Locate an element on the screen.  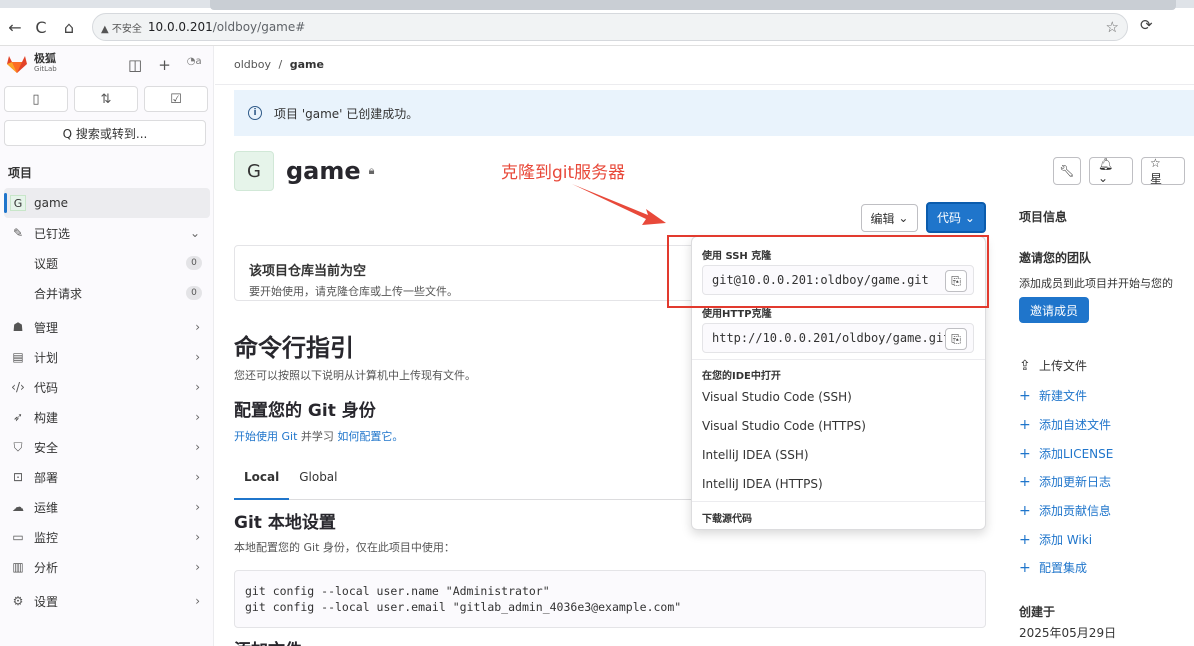
brand-sub: GitLab is located at coordinates (45, 69).